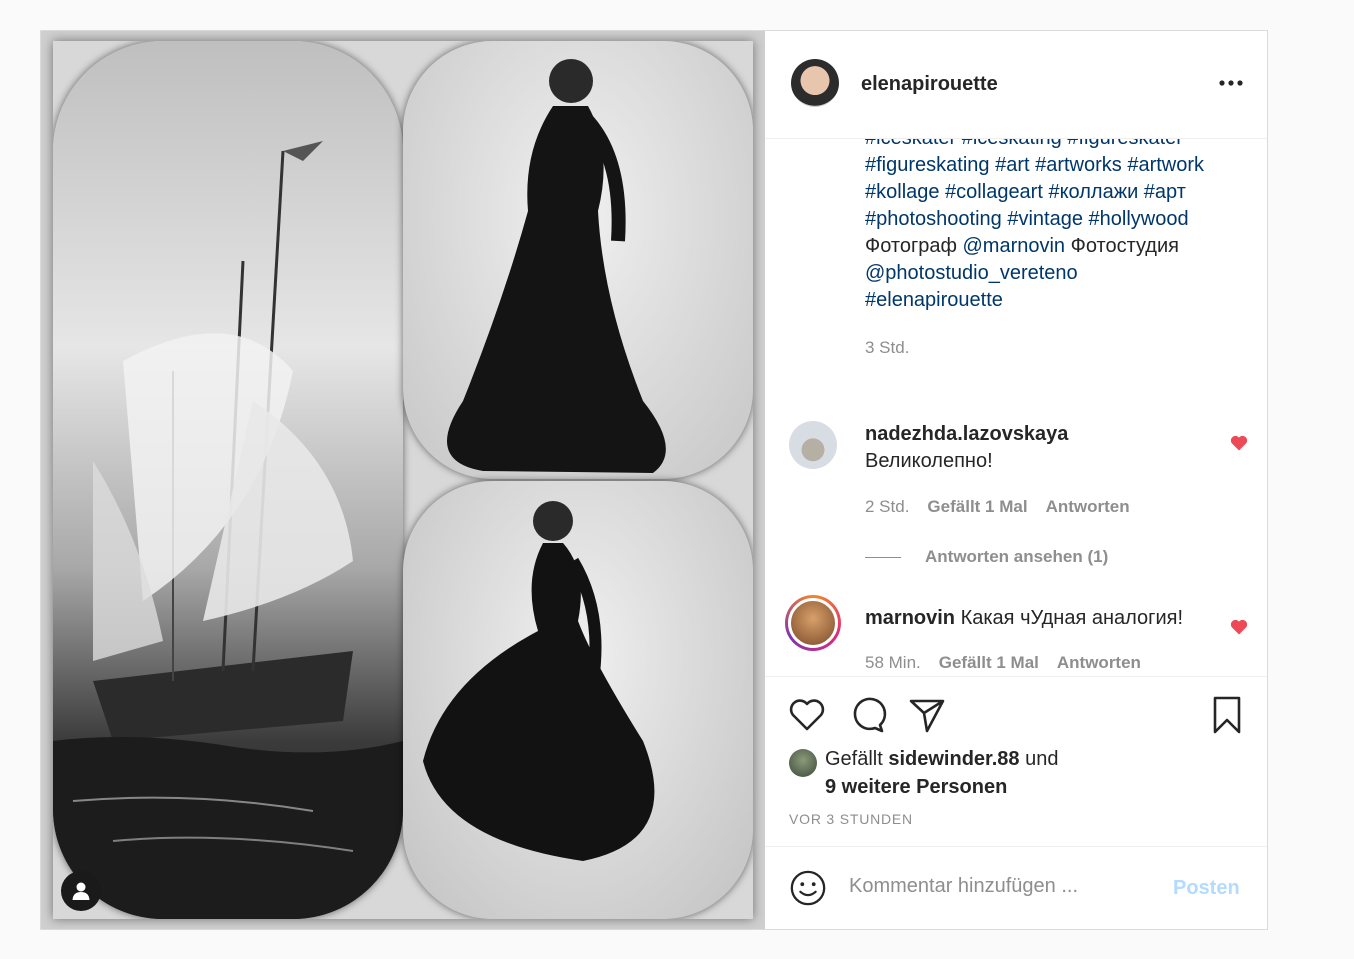 The image size is (1354, 959). I want to click on caption-text: Фотограф, so click(914, 246).